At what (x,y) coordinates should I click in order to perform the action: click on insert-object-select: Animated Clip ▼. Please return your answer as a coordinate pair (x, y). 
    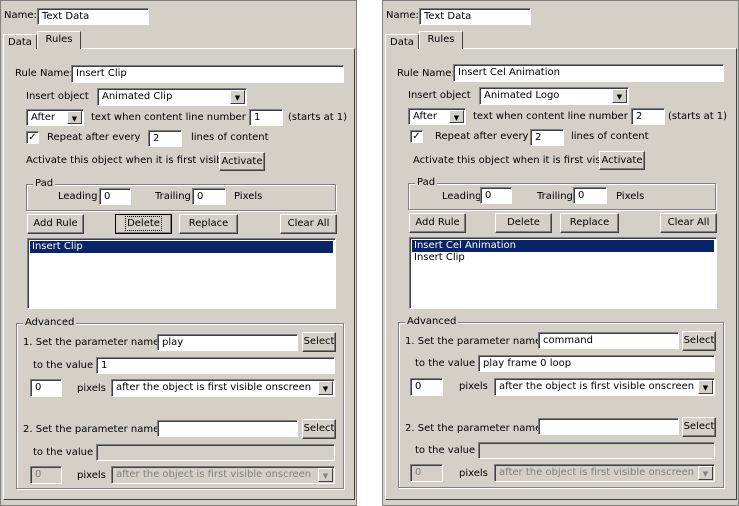
    Looking at the image, I should click on (172, 97).